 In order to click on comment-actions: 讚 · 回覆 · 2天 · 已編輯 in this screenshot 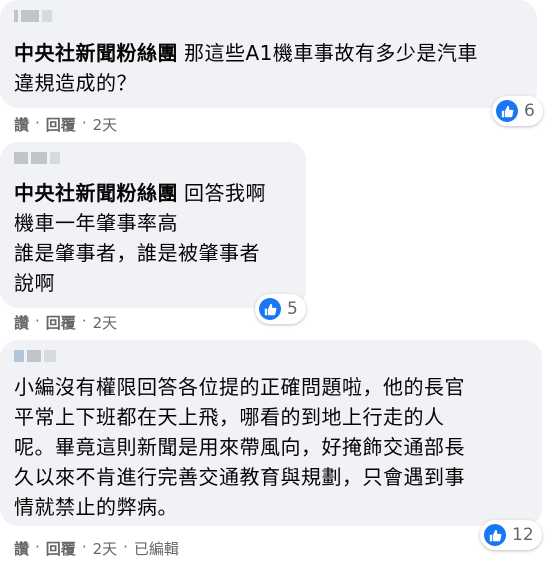, I will do `click(96, 548)`.